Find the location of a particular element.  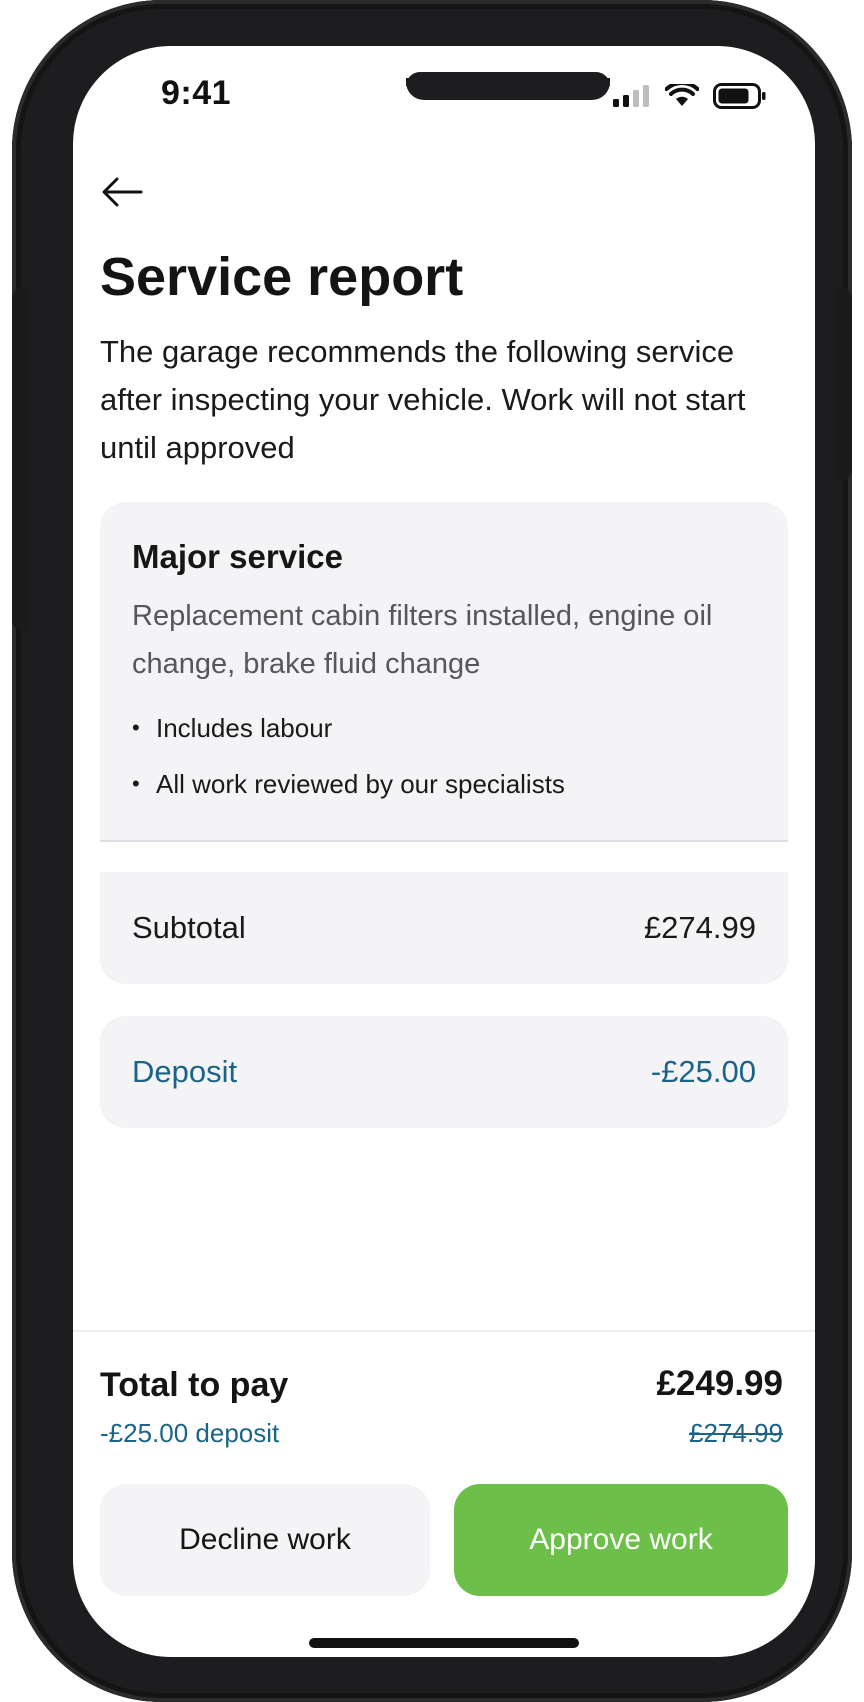

battery-icon is located at coordinates (739, 96).